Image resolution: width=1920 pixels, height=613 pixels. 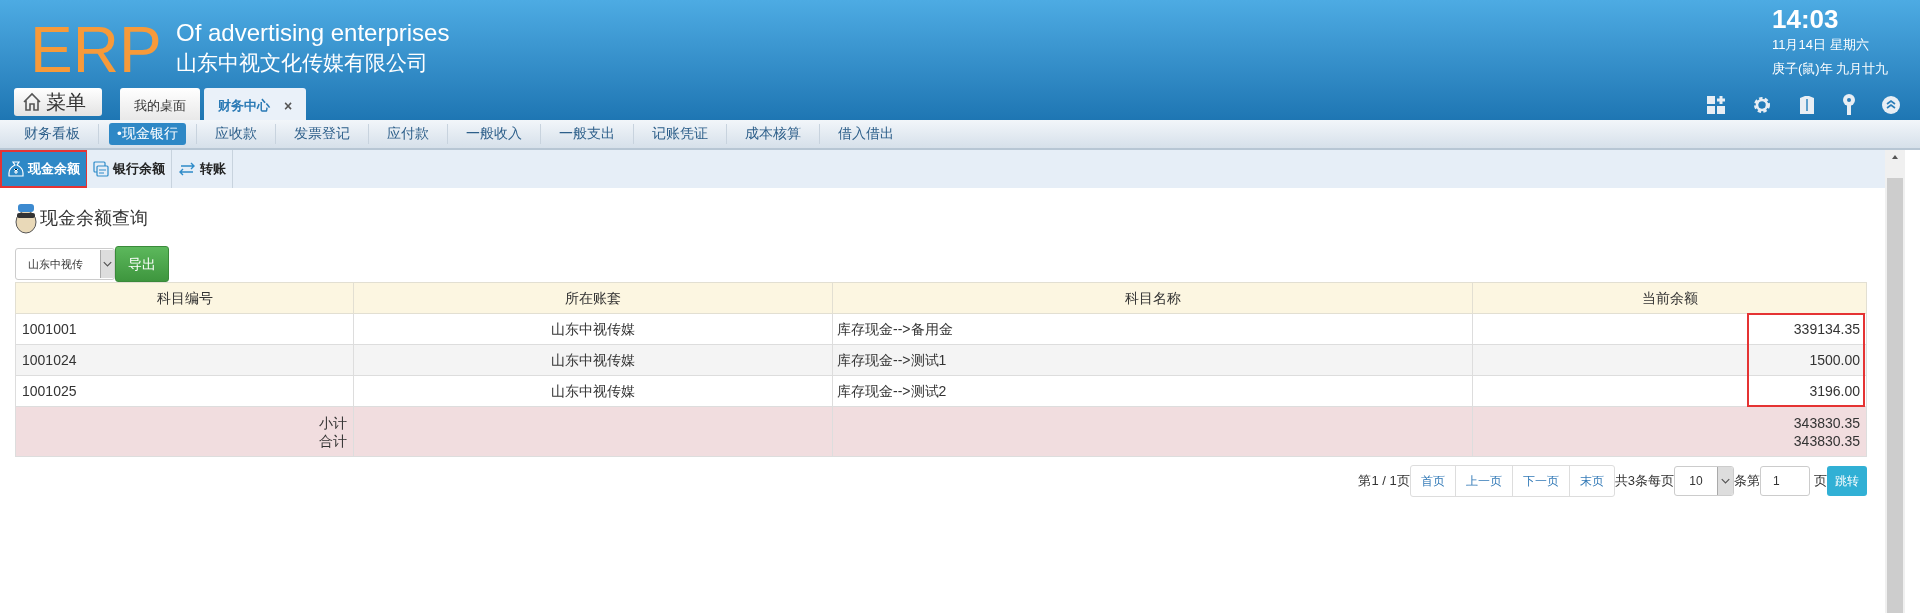 I want to click on nav-item: 发票登记, so click(x=321, y=134).